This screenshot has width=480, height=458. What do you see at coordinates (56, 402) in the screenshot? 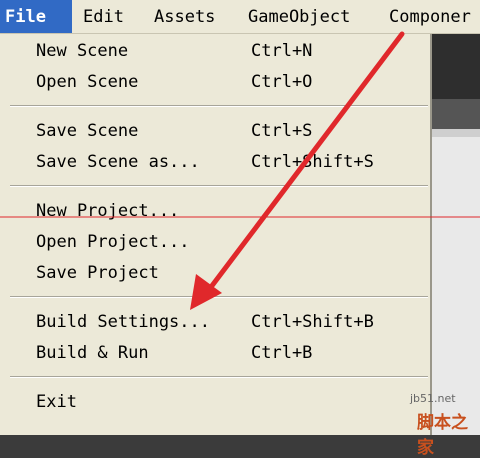
I see `menu-item-label: Exit` at bounding box center [56, 402].